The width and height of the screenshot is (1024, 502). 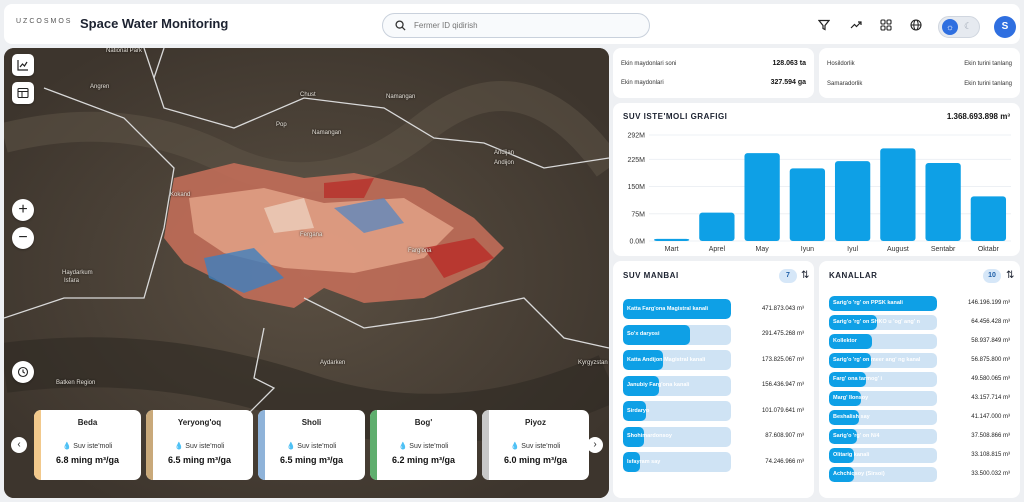 I want to click on crop-name: Bog', so click(x=423, y=422).